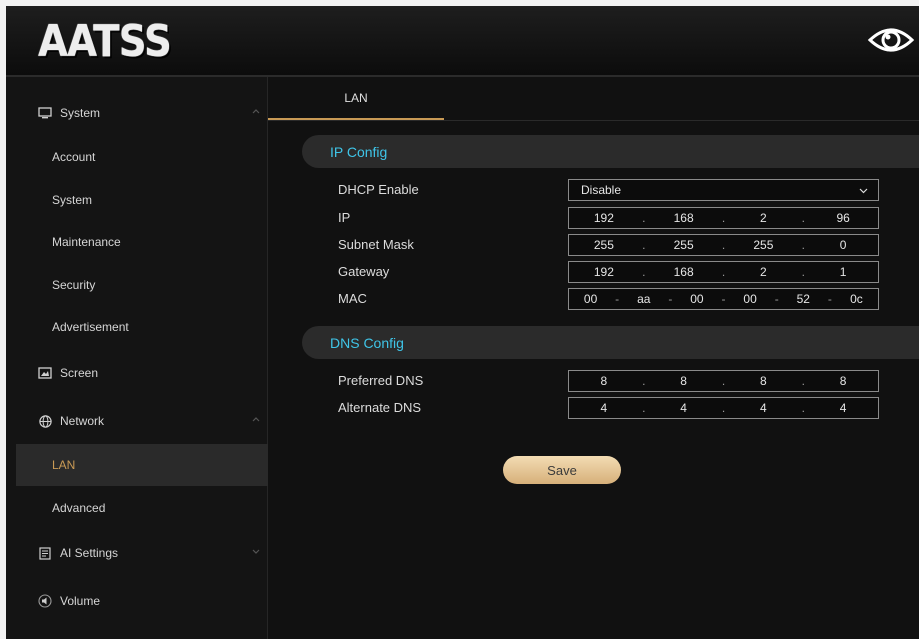 This screenshot has height=639, width=919. I want to click on sidebar-item-advanced: Advanced, so click(154, 508).